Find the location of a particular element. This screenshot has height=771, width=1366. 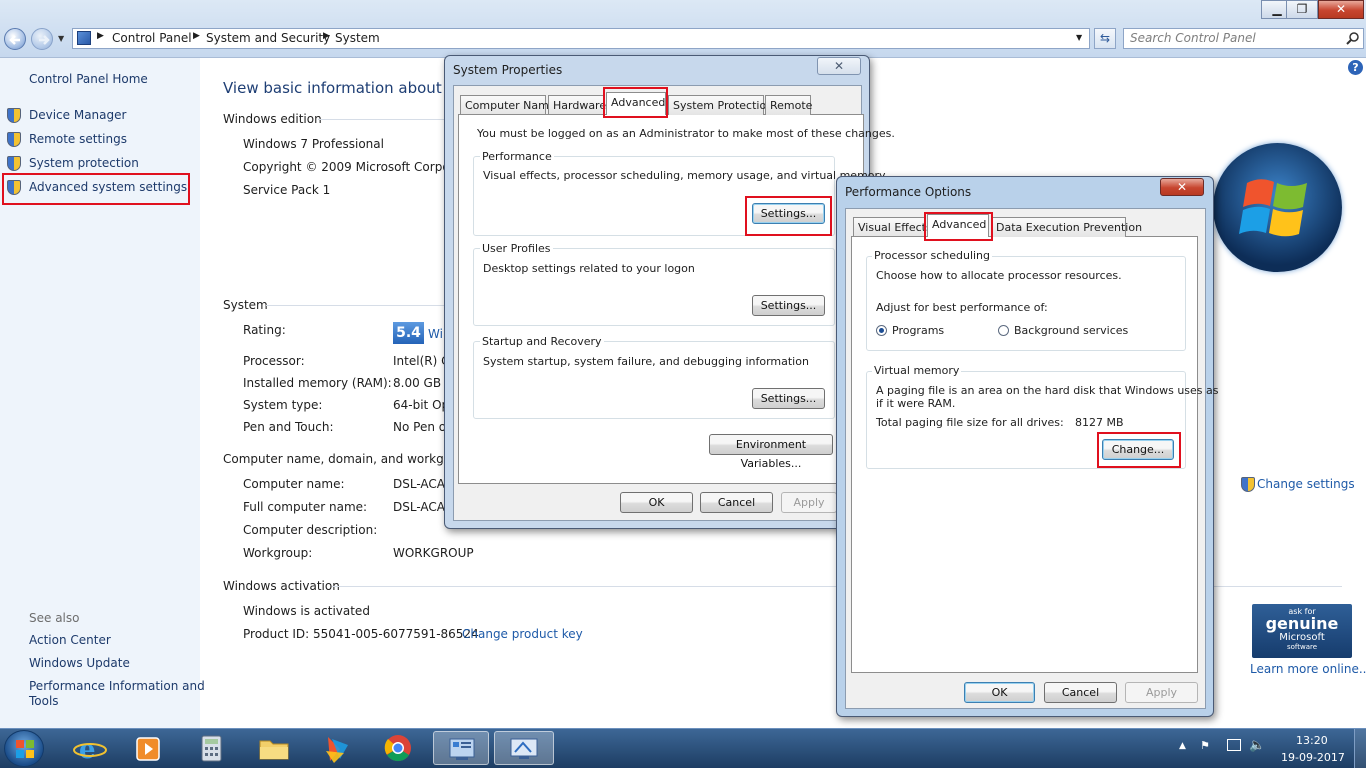

background-services-radio is located at coordinates (1003, 330).